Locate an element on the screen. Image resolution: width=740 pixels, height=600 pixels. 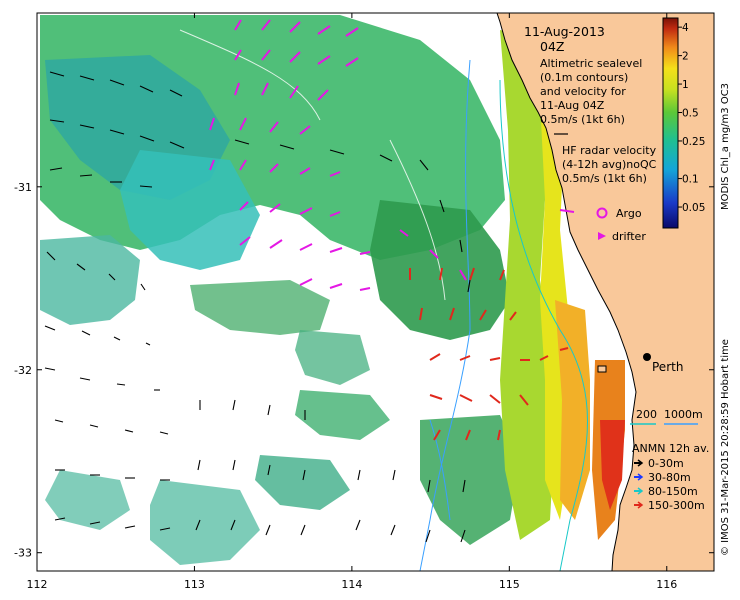
contour-label-200: 200 is located at coordinates (646, 414).